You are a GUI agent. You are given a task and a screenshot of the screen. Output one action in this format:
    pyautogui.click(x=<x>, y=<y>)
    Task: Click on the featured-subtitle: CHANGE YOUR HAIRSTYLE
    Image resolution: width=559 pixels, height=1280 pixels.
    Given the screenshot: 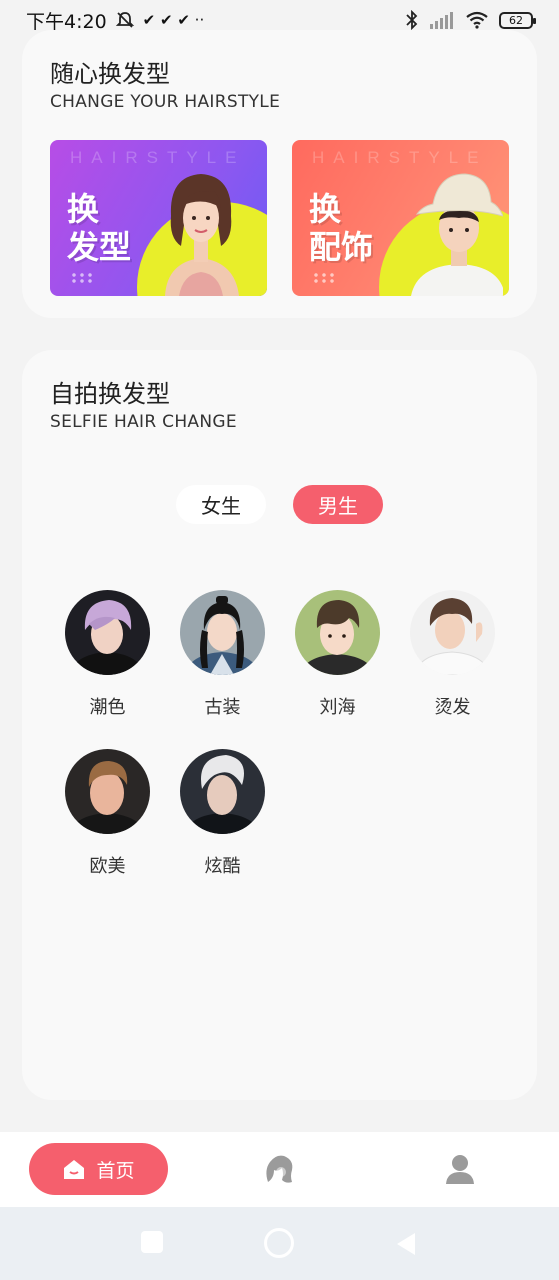 What is the action you would take?
    pyautogui.click(x=165, y=102)
    